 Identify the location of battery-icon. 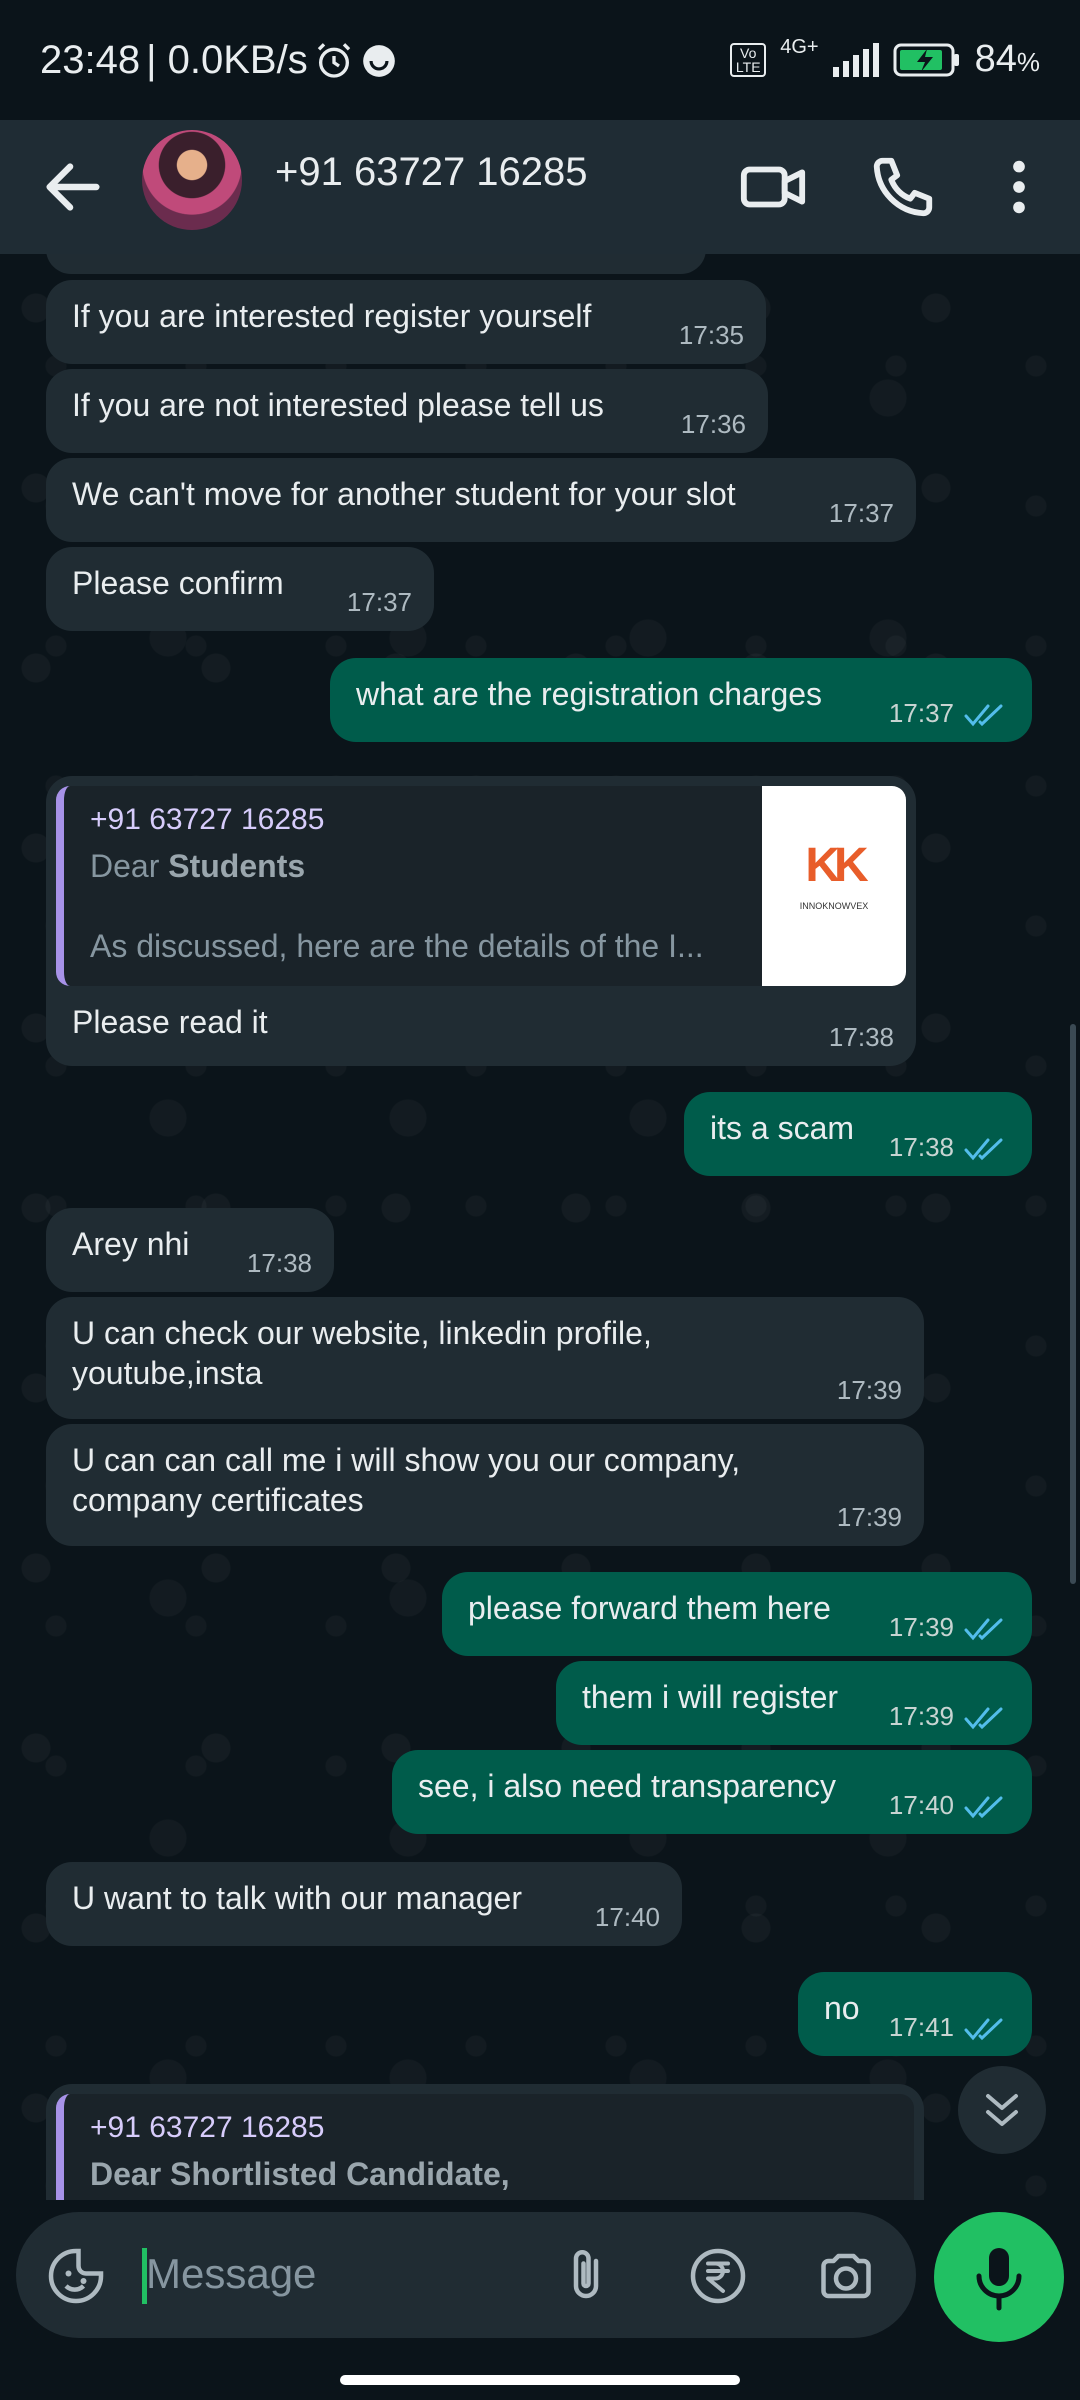
(926, 59).